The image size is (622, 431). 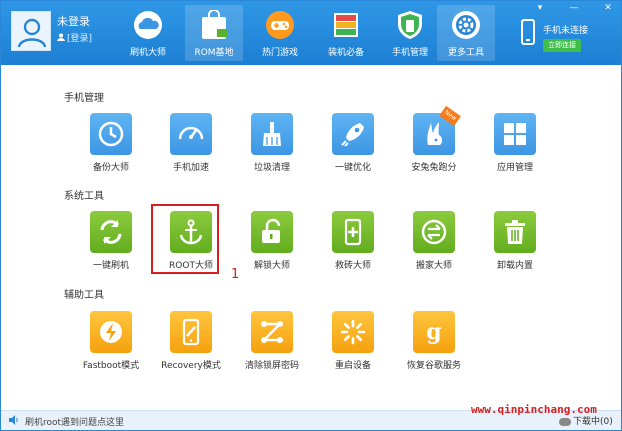 What do you see at coordinates (515, 232) in the screenshot?
I see `trash-icon` at bounding box center [515, 232].